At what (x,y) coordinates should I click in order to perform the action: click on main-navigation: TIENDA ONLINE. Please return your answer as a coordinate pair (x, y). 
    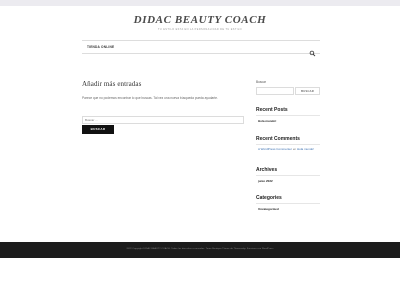
    Looking at the image, I should click on (201, 48).